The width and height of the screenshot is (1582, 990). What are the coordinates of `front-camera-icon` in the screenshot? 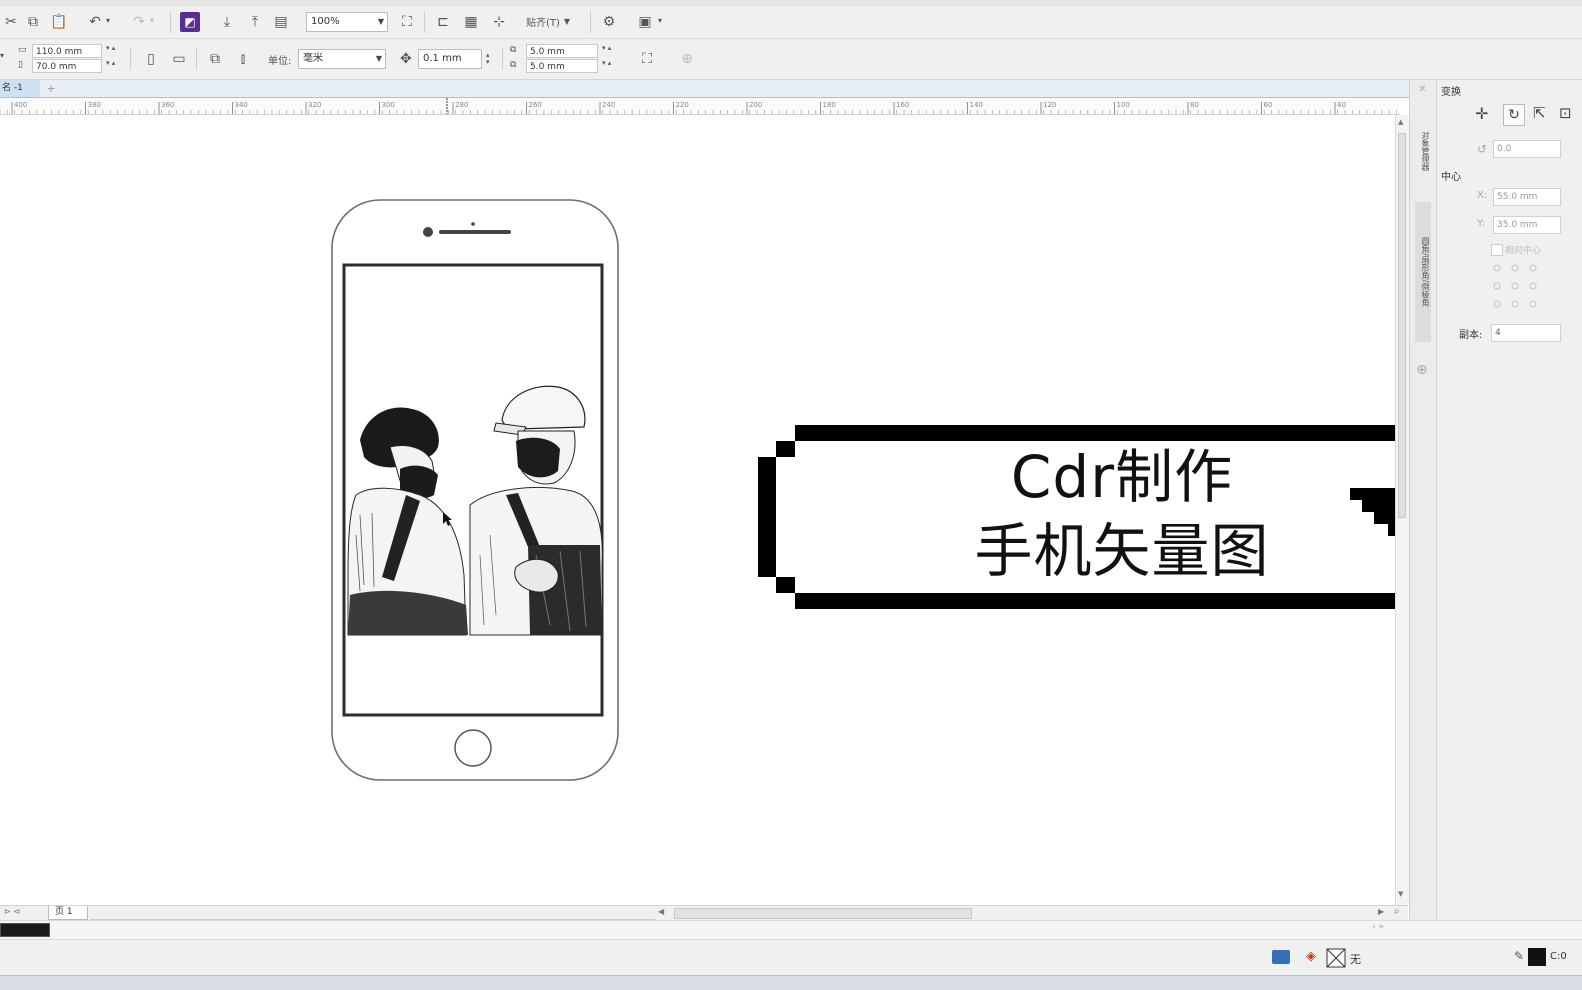 It's located at (428, 232).